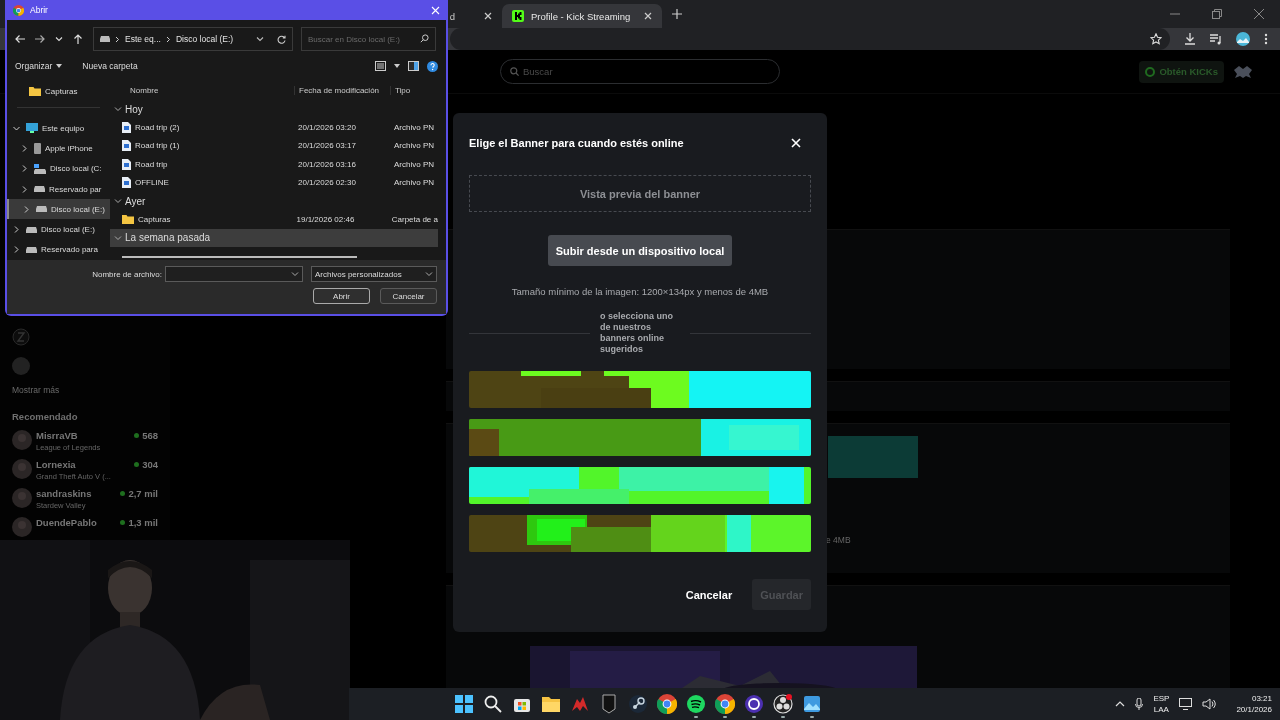 The width and height of the screenshot is (1280, 720). I want to click on speaker-icon, so click(1209, 704).